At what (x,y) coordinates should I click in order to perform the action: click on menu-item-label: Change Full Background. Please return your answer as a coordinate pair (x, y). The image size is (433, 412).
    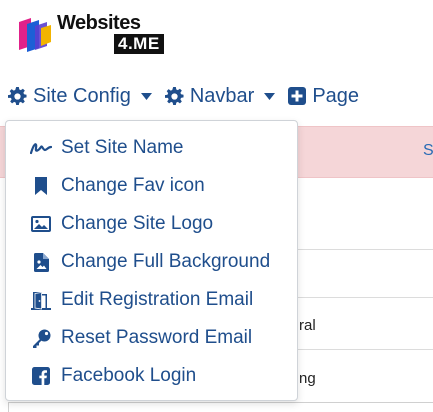
    Looking at the image, I should click on (166, 261).